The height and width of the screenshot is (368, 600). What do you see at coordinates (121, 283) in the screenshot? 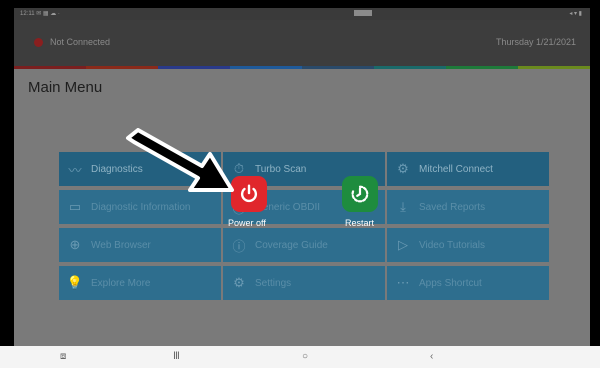
I see `tile-label: Explore More` at bounding box center [121, 283].